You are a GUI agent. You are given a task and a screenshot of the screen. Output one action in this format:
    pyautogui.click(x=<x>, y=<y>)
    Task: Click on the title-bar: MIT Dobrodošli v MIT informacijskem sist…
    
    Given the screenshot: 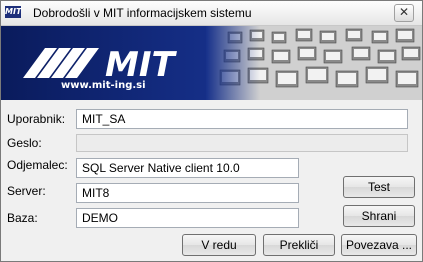 What is the action you would take?
    pyautogui.click(x=211, y=13)
    